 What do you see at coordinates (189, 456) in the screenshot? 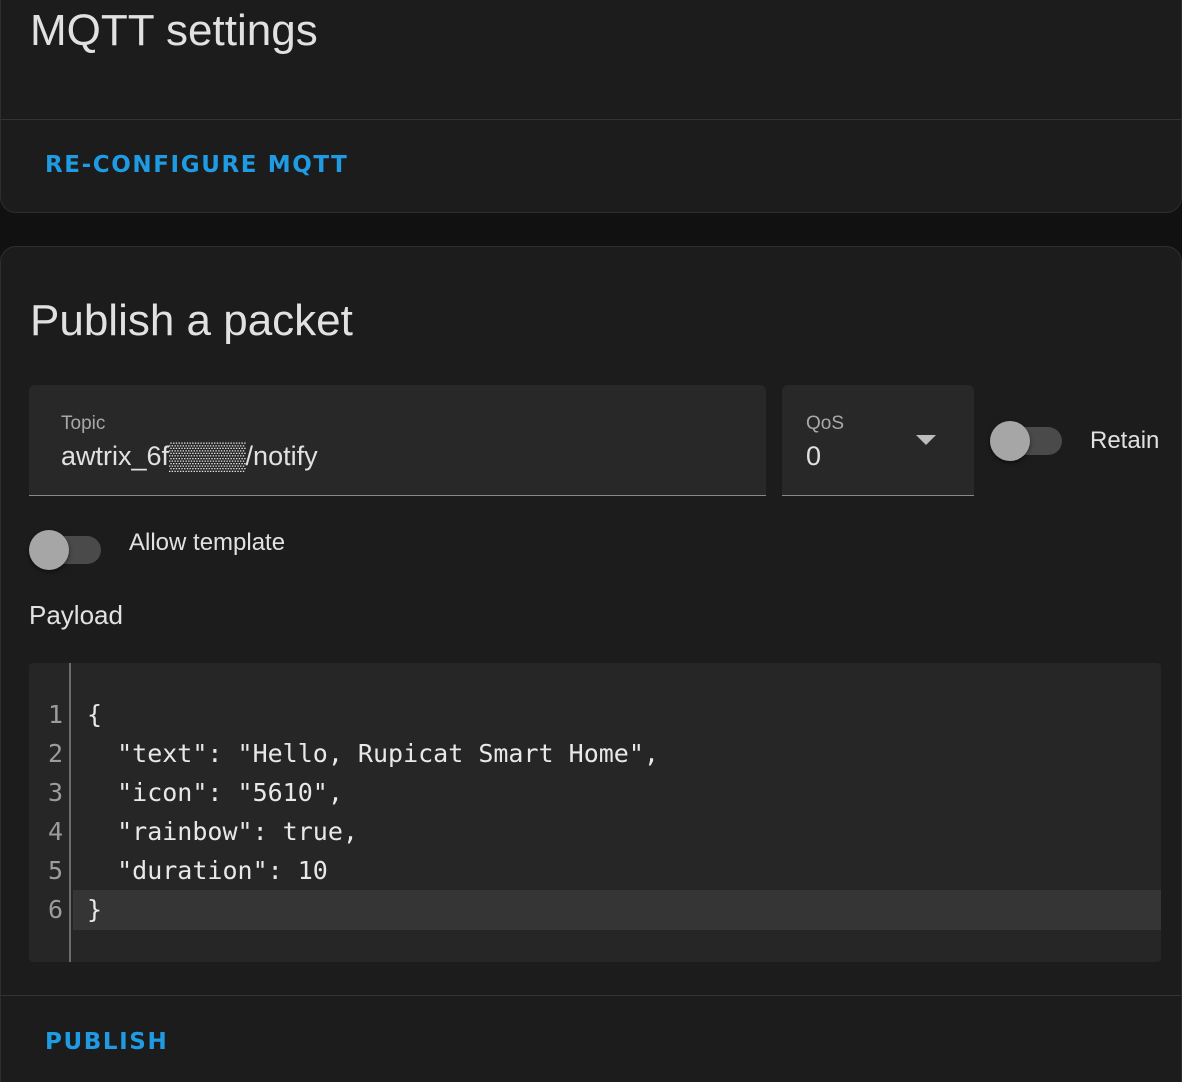
I see `topic-value: awtrix_6f▒▒▒▒/notify` at bounding box center [189, 456].